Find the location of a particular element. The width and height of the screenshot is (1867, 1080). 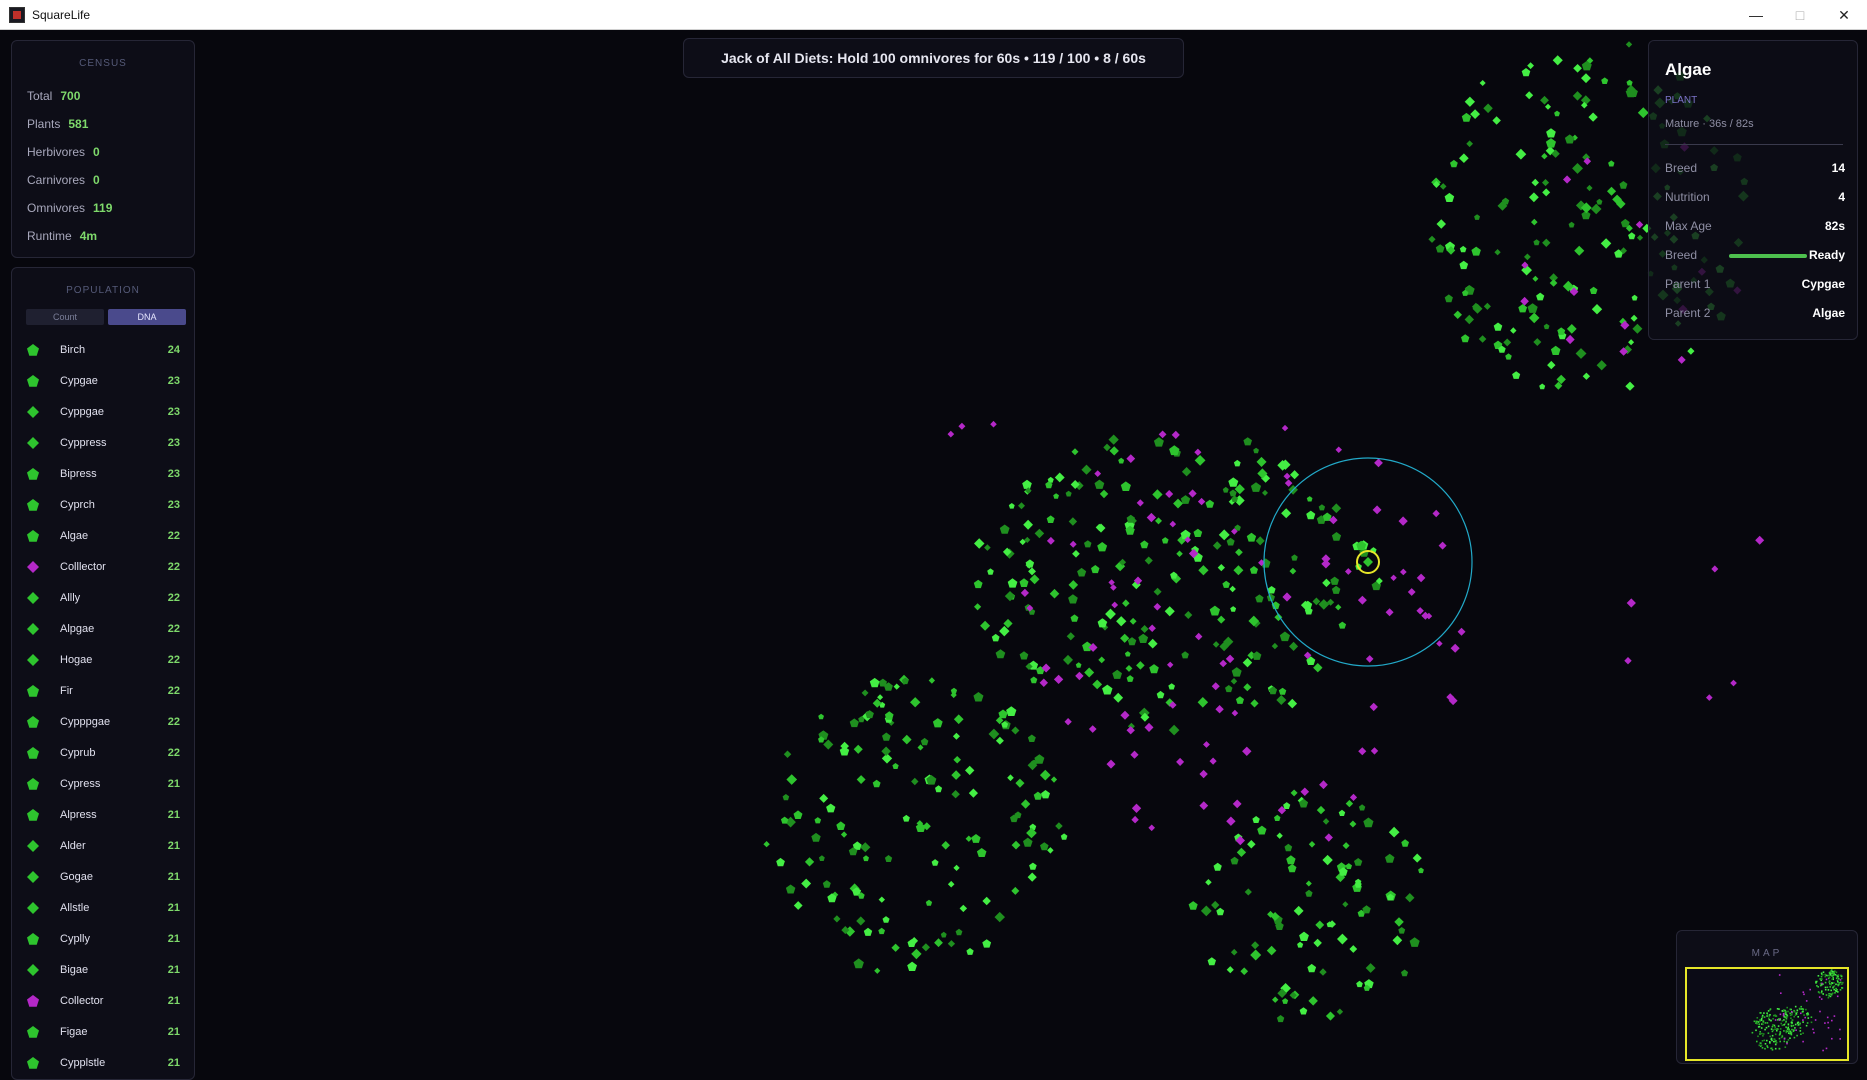

tab-count: Count is located at coordinates (65, 317).